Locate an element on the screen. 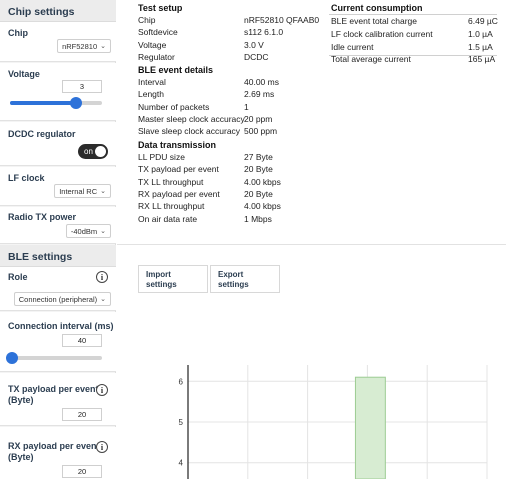  row-label: TX payload per event is located at coordinates (178, 169).